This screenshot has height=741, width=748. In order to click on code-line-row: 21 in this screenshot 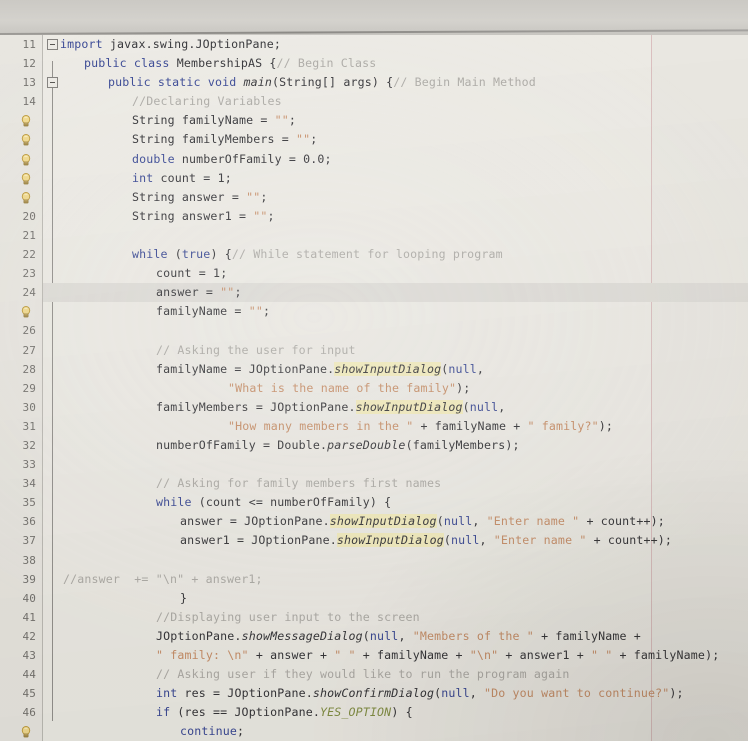, I will do `click(374, 235)`.